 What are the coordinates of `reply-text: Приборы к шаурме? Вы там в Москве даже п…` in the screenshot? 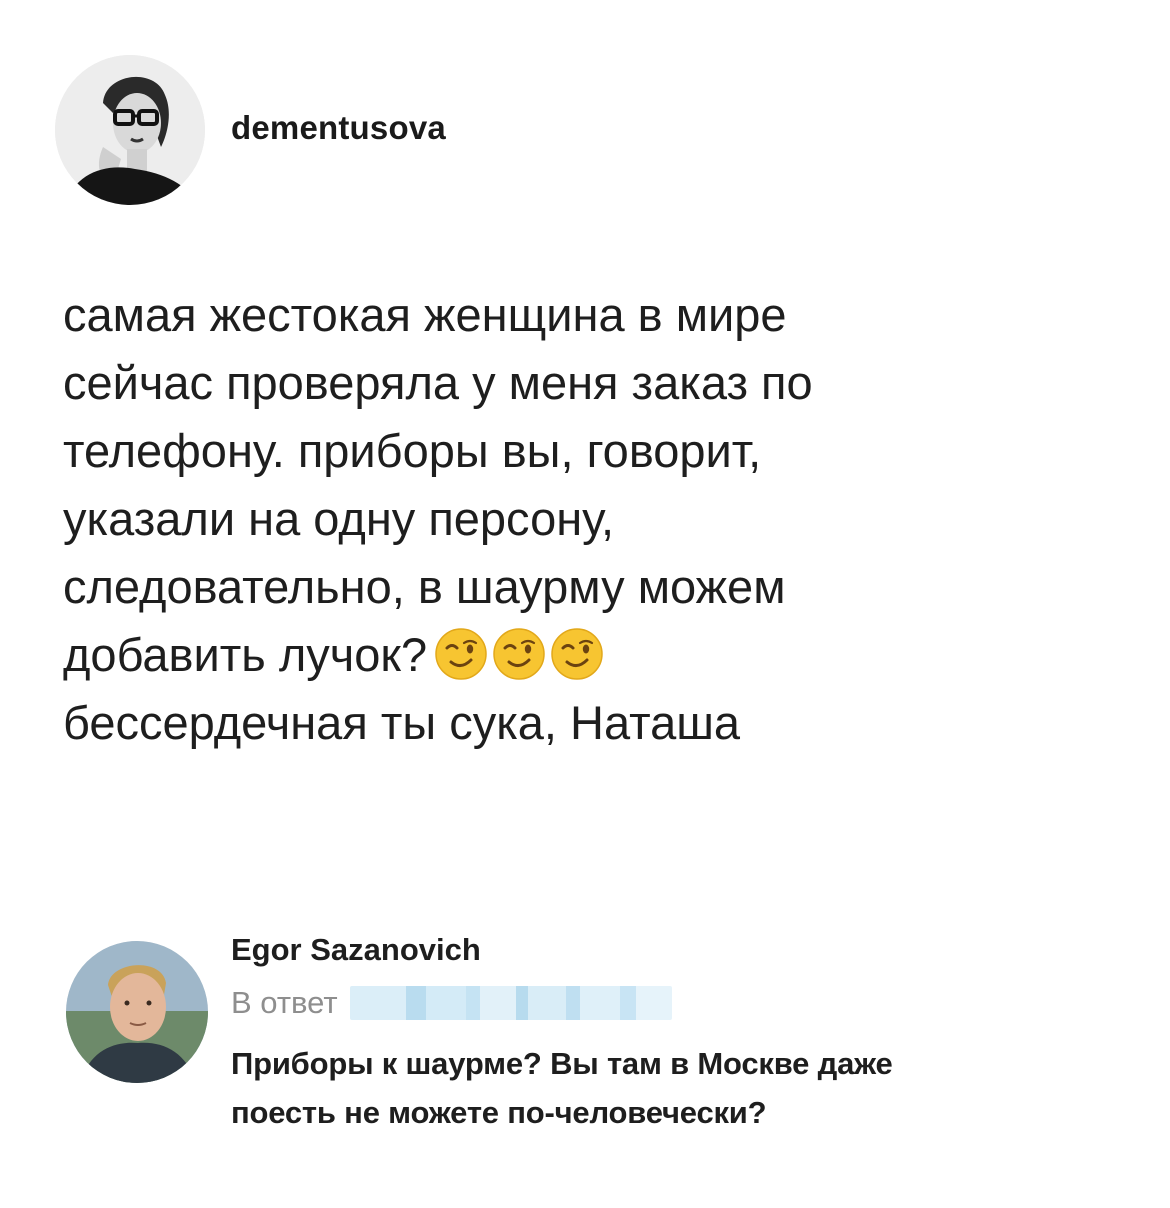 It's located at (681, 1088).